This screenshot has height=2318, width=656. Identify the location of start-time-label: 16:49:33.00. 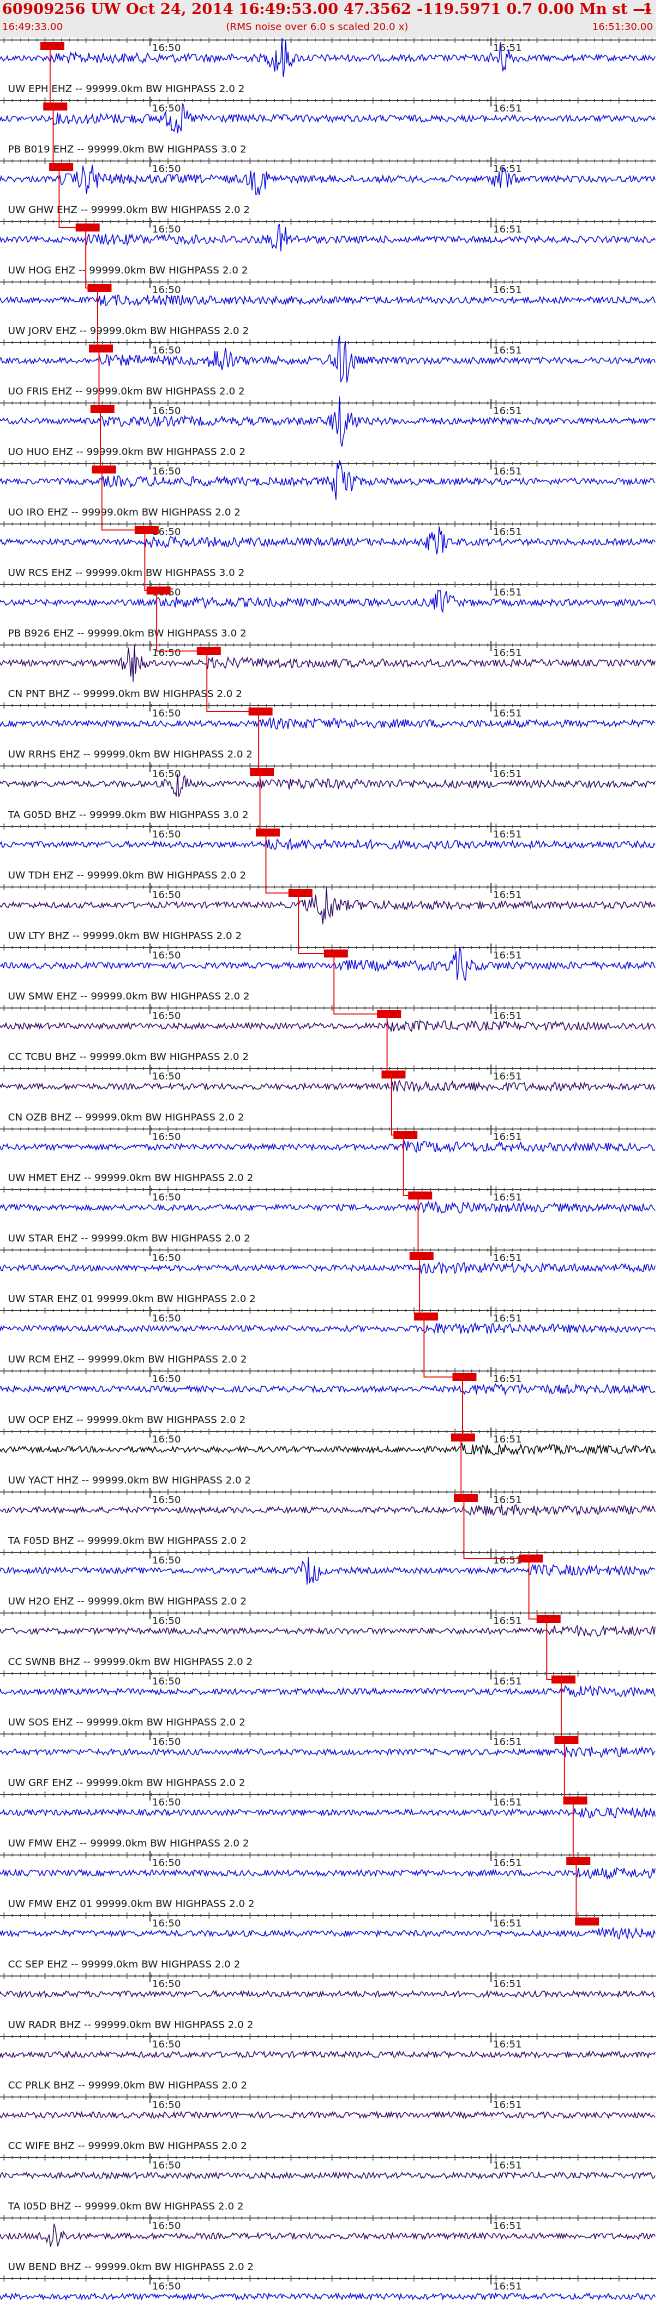
(32, 27).